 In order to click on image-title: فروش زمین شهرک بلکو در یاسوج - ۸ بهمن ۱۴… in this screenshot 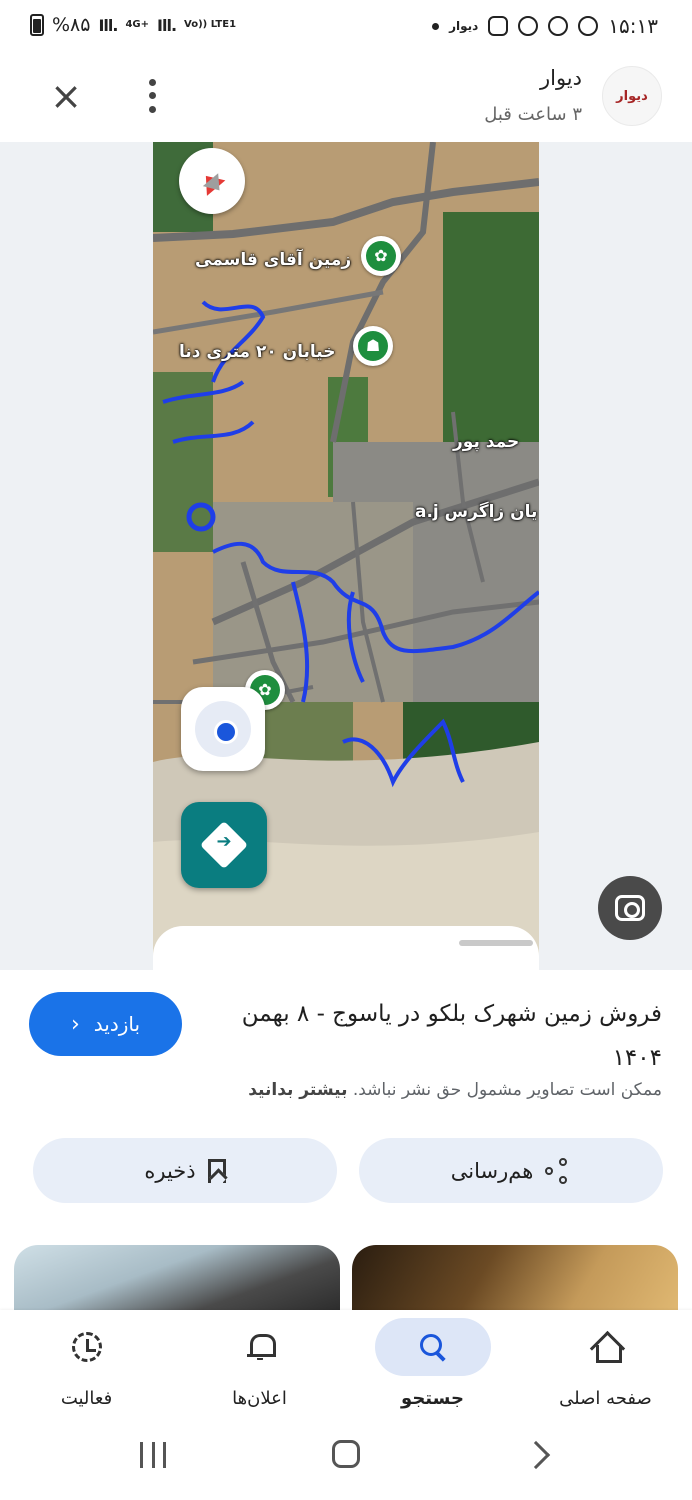, I will do `click(451, 1036)`.